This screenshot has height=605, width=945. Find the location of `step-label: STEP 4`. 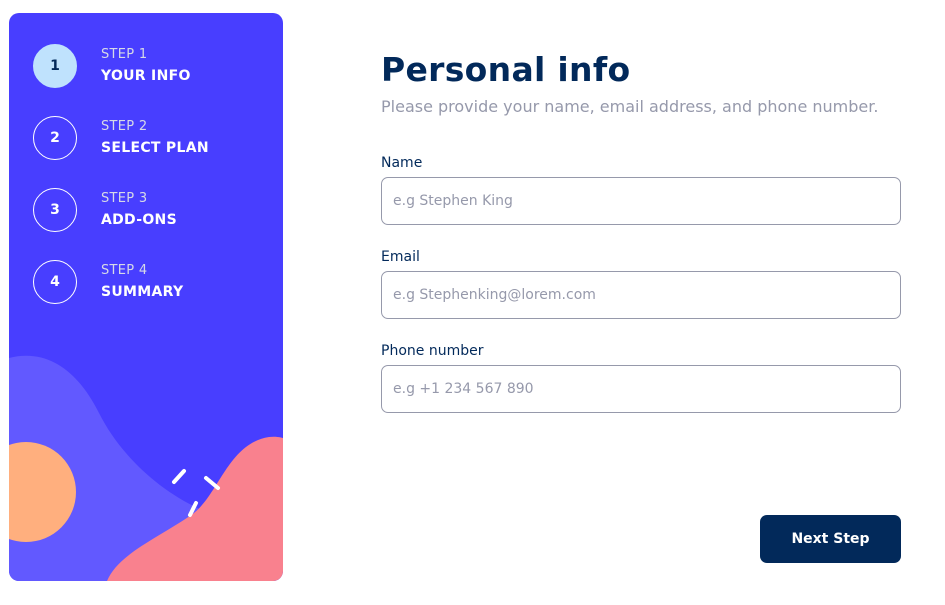

step-label: STEP 4 is located at coordinates (124, 270).